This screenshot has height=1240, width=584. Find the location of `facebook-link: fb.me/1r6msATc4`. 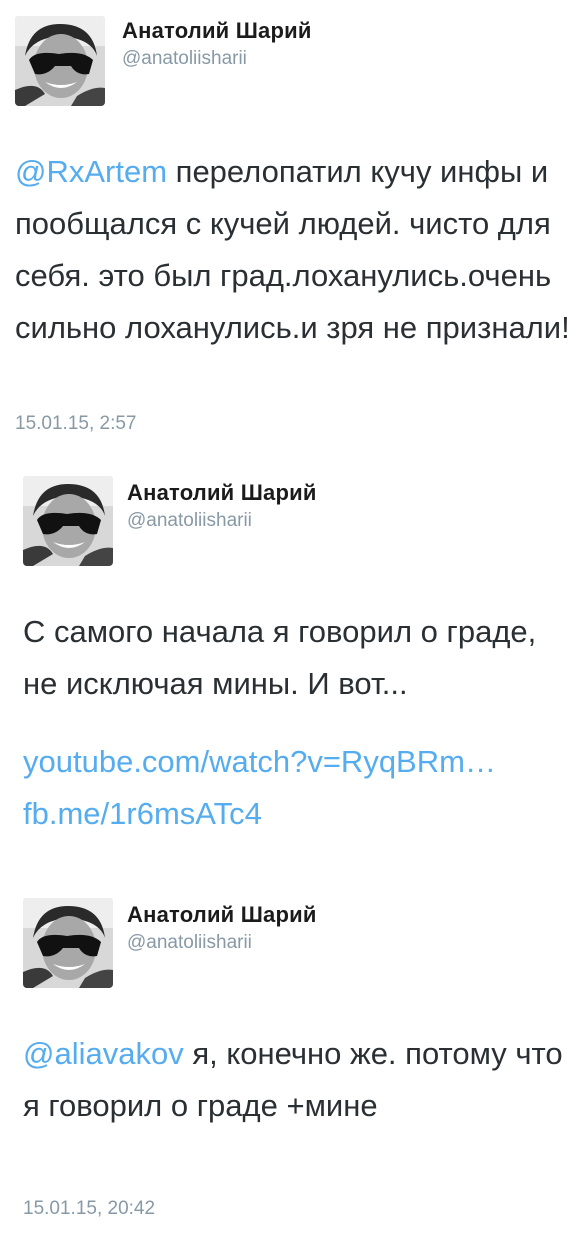

facebook-link: fb.me/1r6msATc4 is located at coordinates (142, 813).